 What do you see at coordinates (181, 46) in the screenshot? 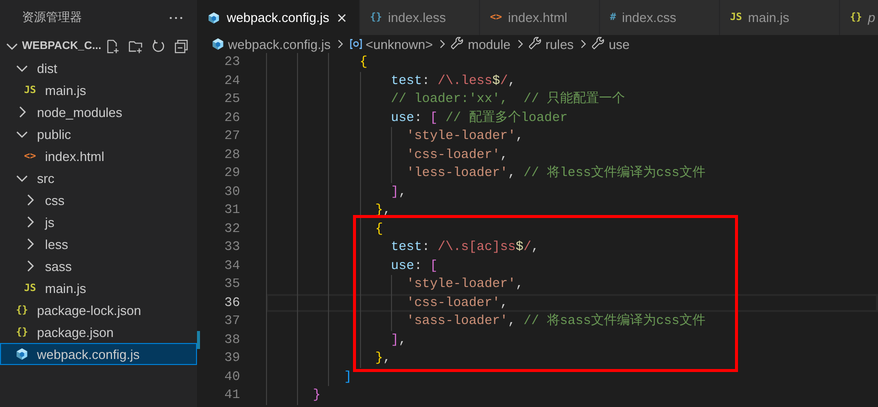
I see `collapse-all-icon` at bounding box center [181, 46].